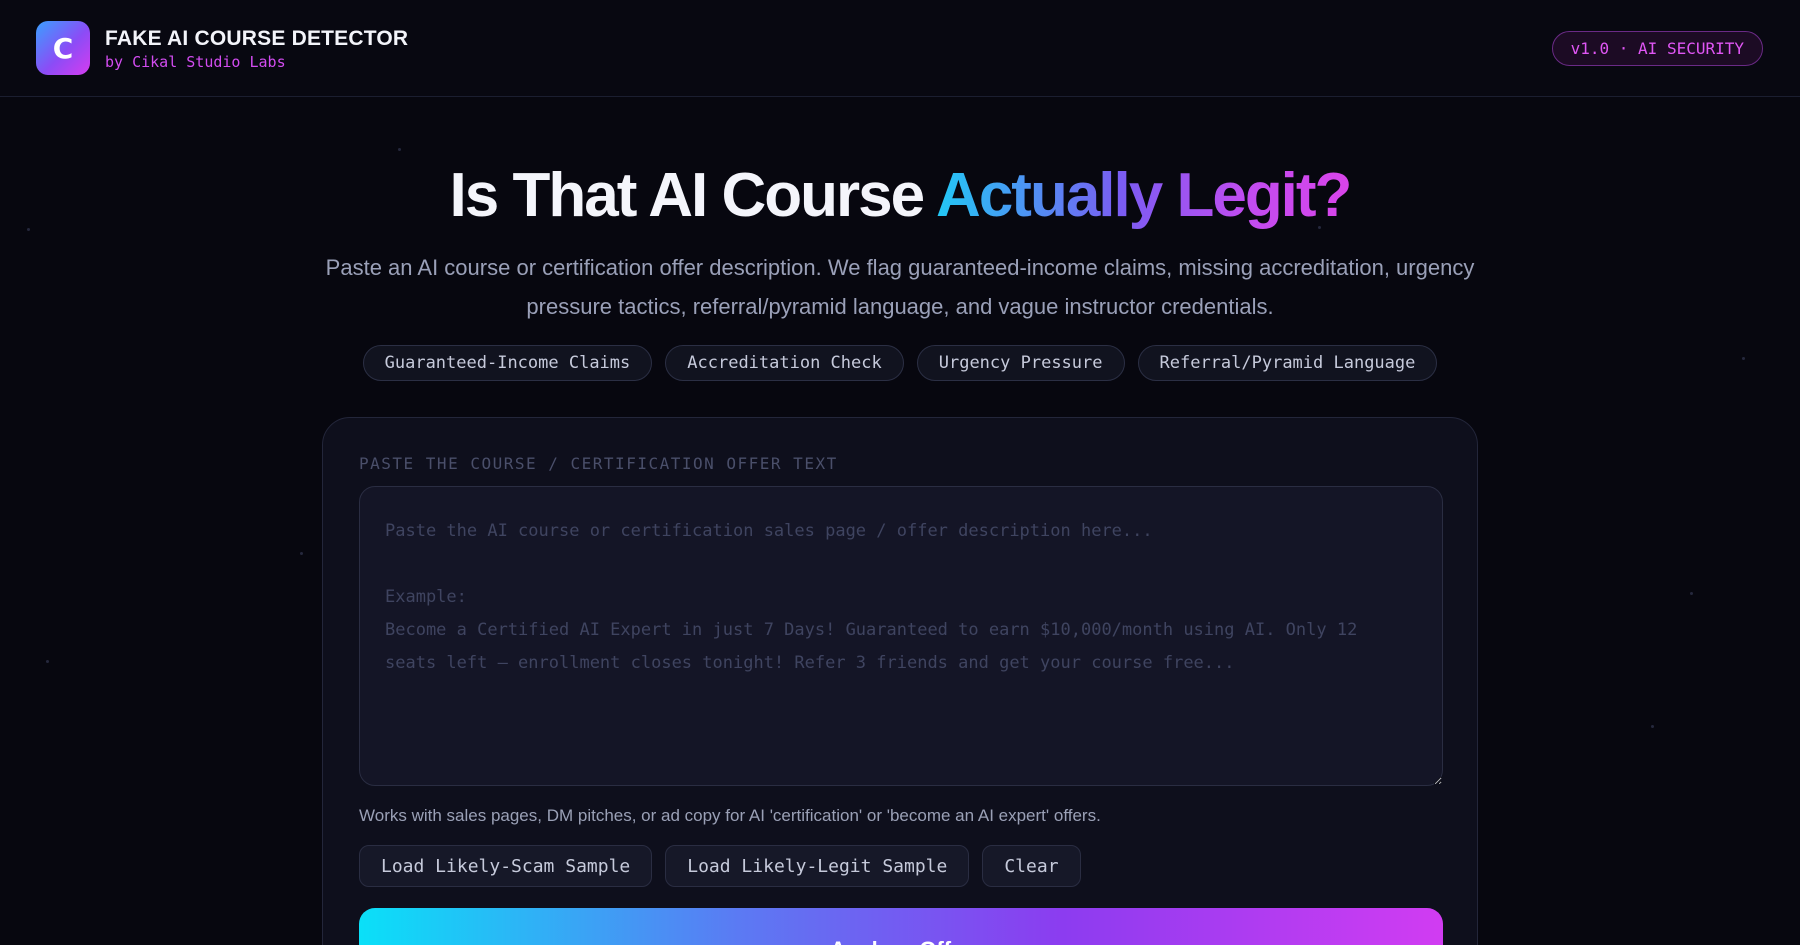  I want to click on version-badge: v1.0 · AI SECURITY, so click(1657, 48).